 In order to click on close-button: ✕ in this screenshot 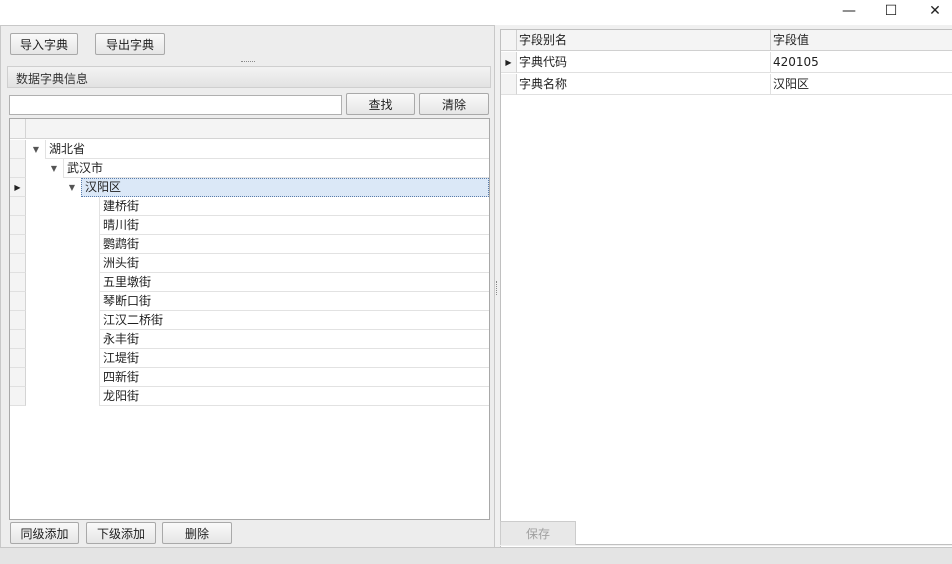, I will do `click(932, 11)`.